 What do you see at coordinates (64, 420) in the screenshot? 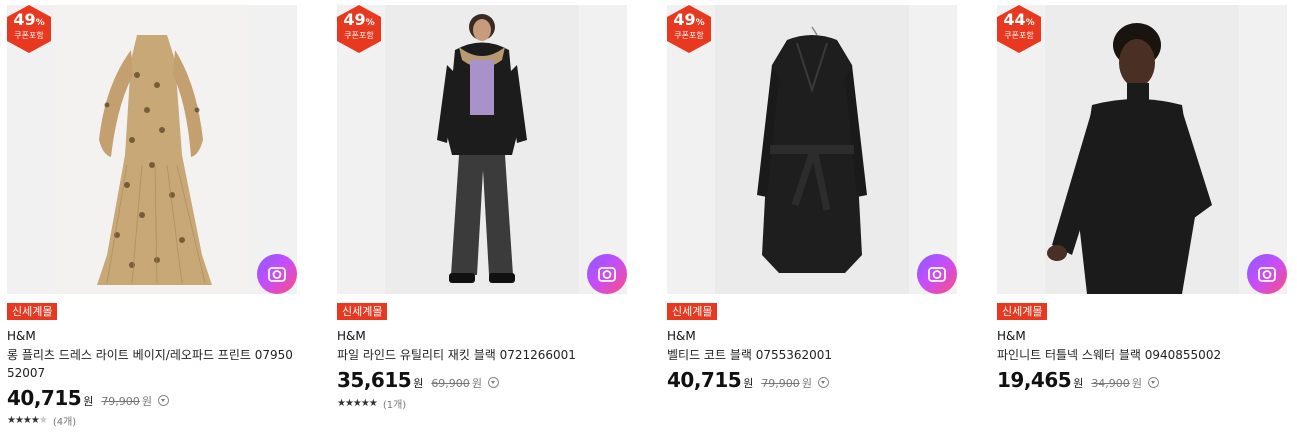
I see `review-count: (4개)` at bounding box center [64, 420].